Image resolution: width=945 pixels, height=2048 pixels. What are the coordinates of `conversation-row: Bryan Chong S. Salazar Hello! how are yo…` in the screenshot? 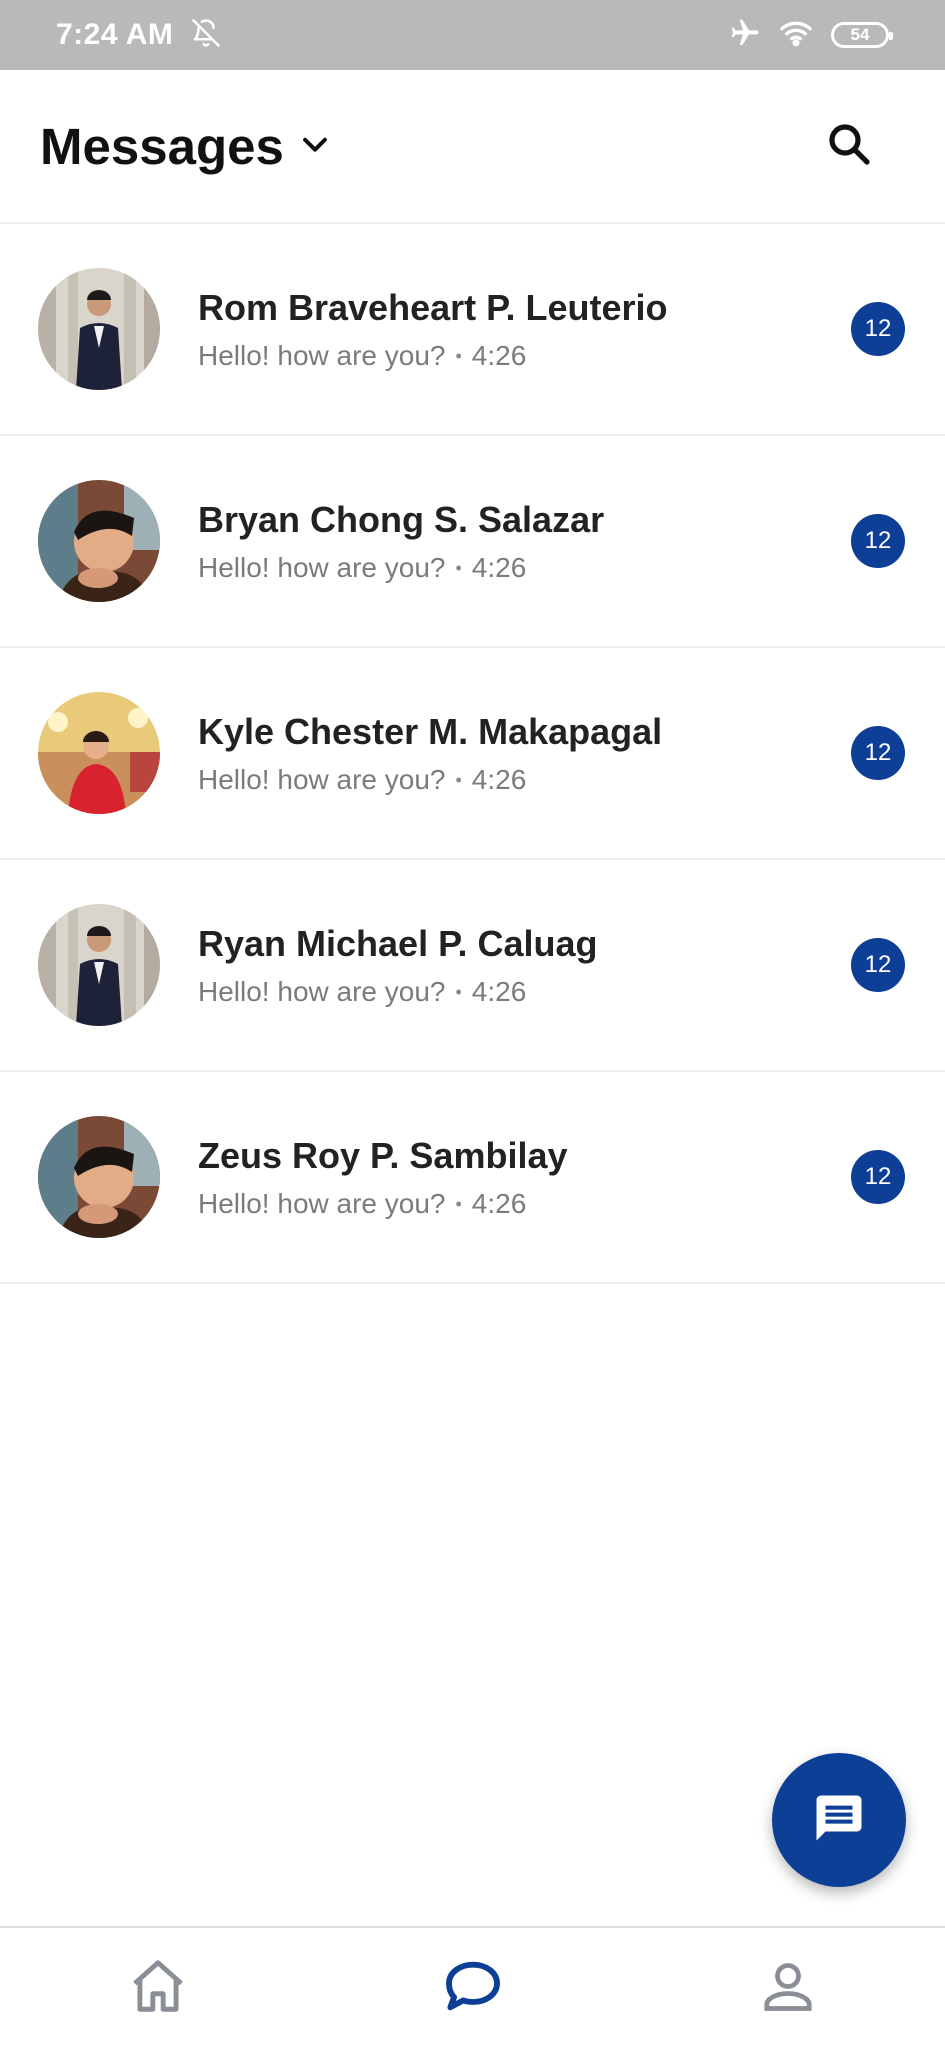 It's located at (472, 542).